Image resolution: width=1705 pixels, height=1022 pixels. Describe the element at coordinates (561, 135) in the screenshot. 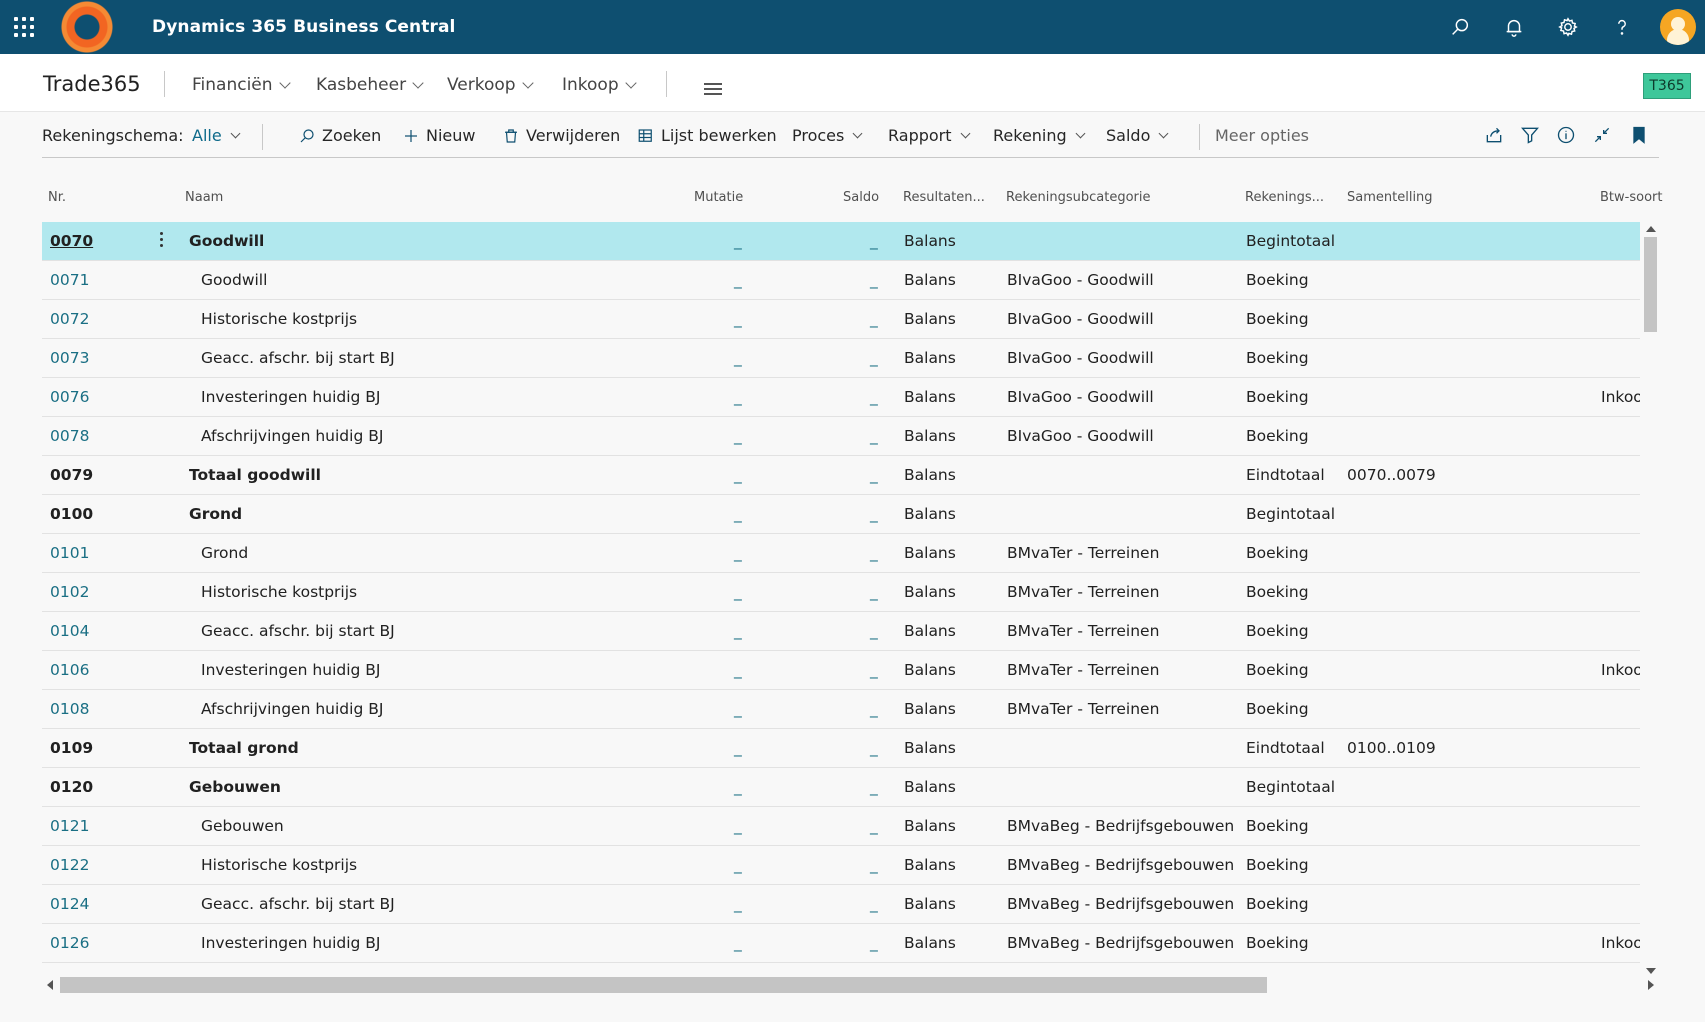

I see `delete-button: Verwijderen` at that location.